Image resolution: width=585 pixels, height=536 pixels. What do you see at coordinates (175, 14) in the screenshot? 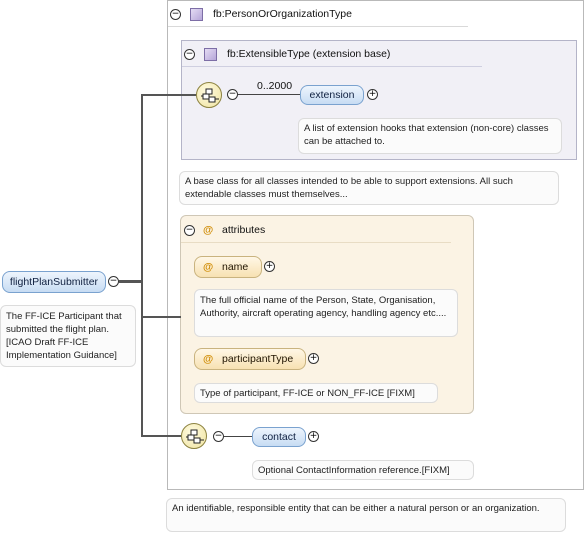
I see `type-collapse-button: −` at bounding box center [175, 14].